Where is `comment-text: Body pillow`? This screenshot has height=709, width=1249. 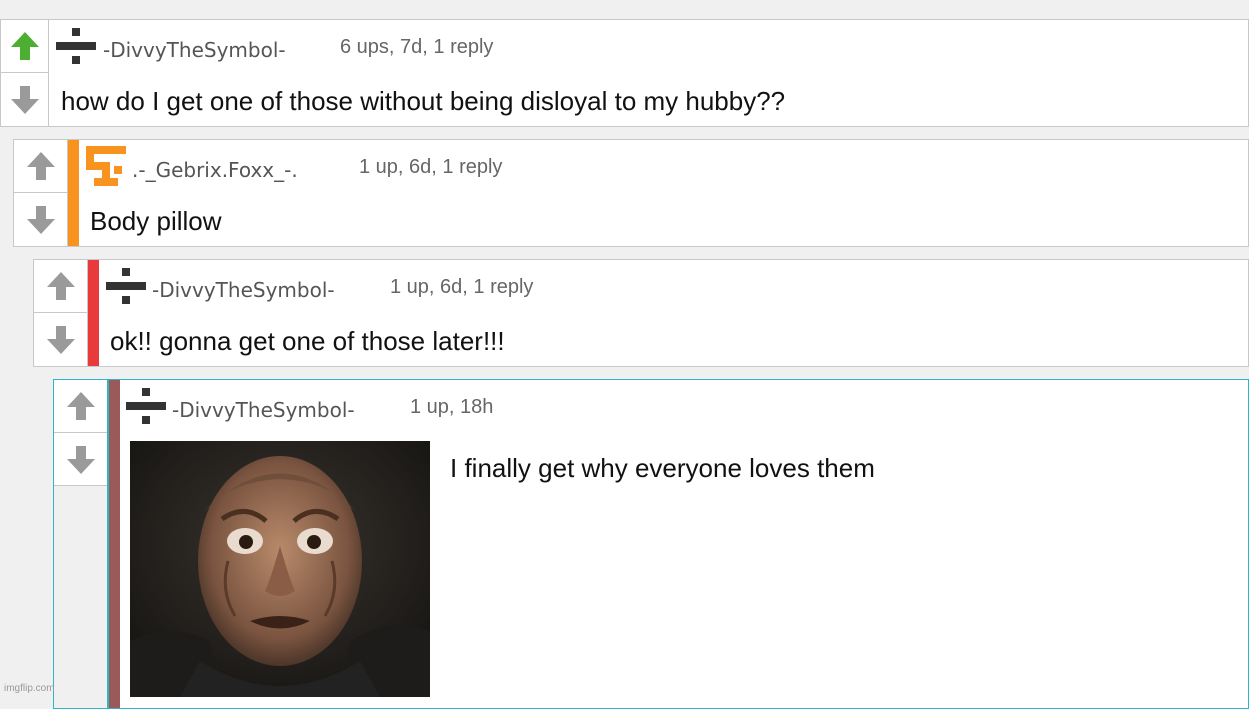 comment-text: Body pillow is located at coordinates (156, 221).